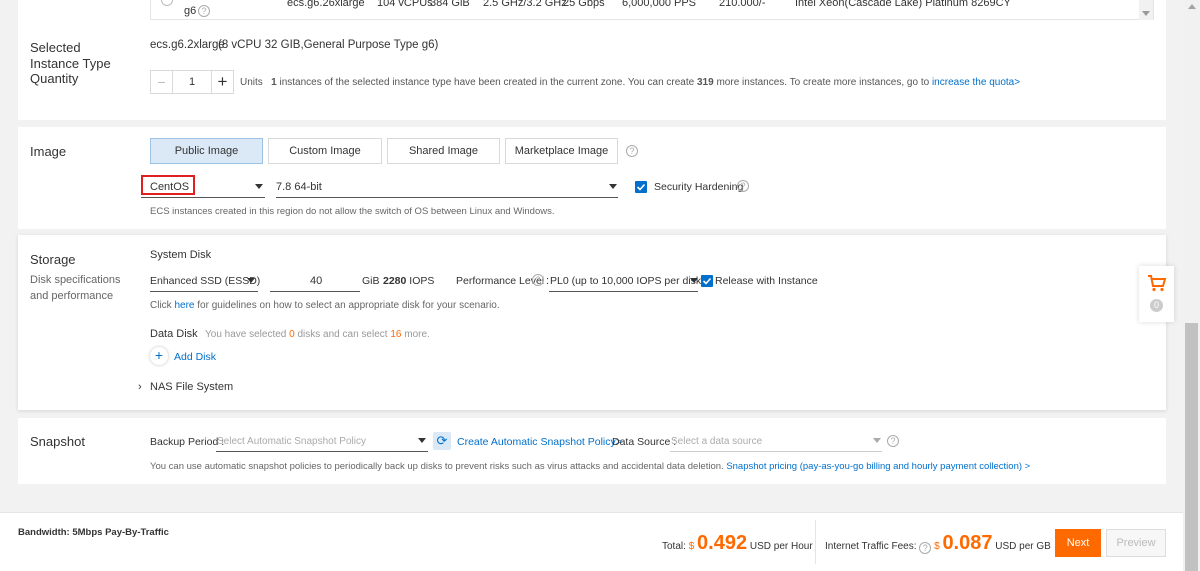 The width and height of the screenshot is (1200, 571). Describe the element at coordinates (781, 546) in the screenshot. I see `total-unit: USD per Hour` at that location.